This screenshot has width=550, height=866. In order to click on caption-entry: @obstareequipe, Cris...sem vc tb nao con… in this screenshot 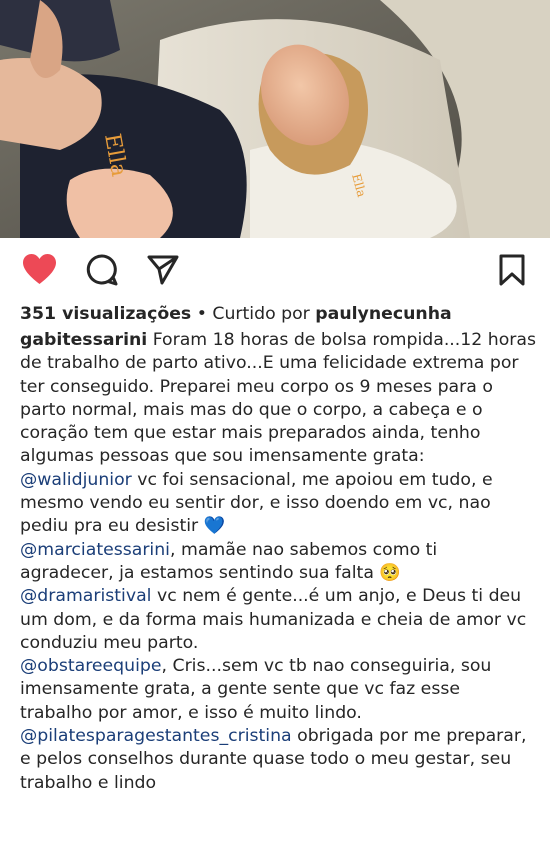, I will do `click(278, 690)`.